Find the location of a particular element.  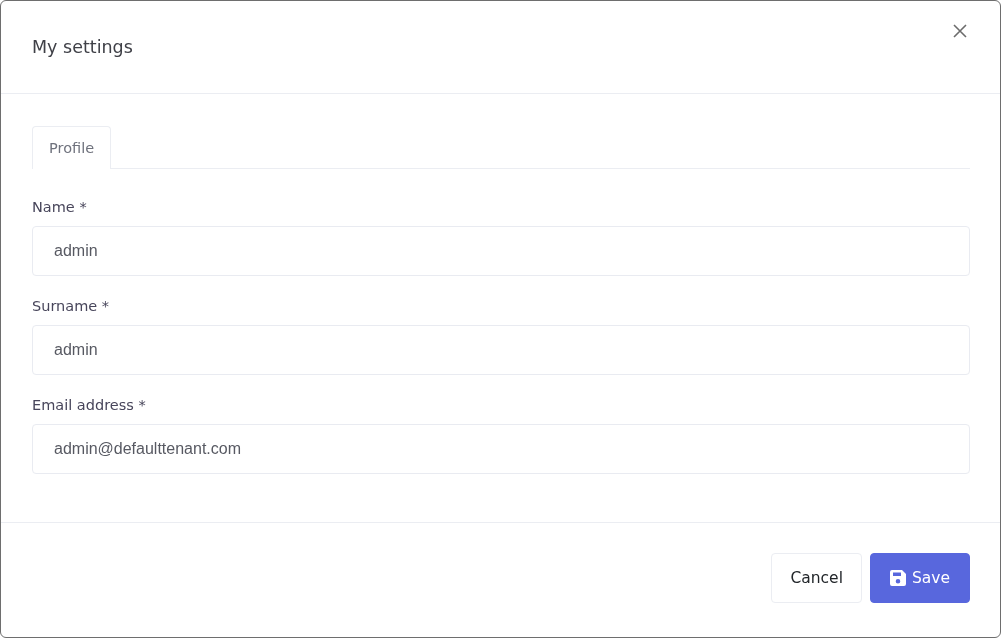

field-label: Name * is located at coordinates (59, 207).